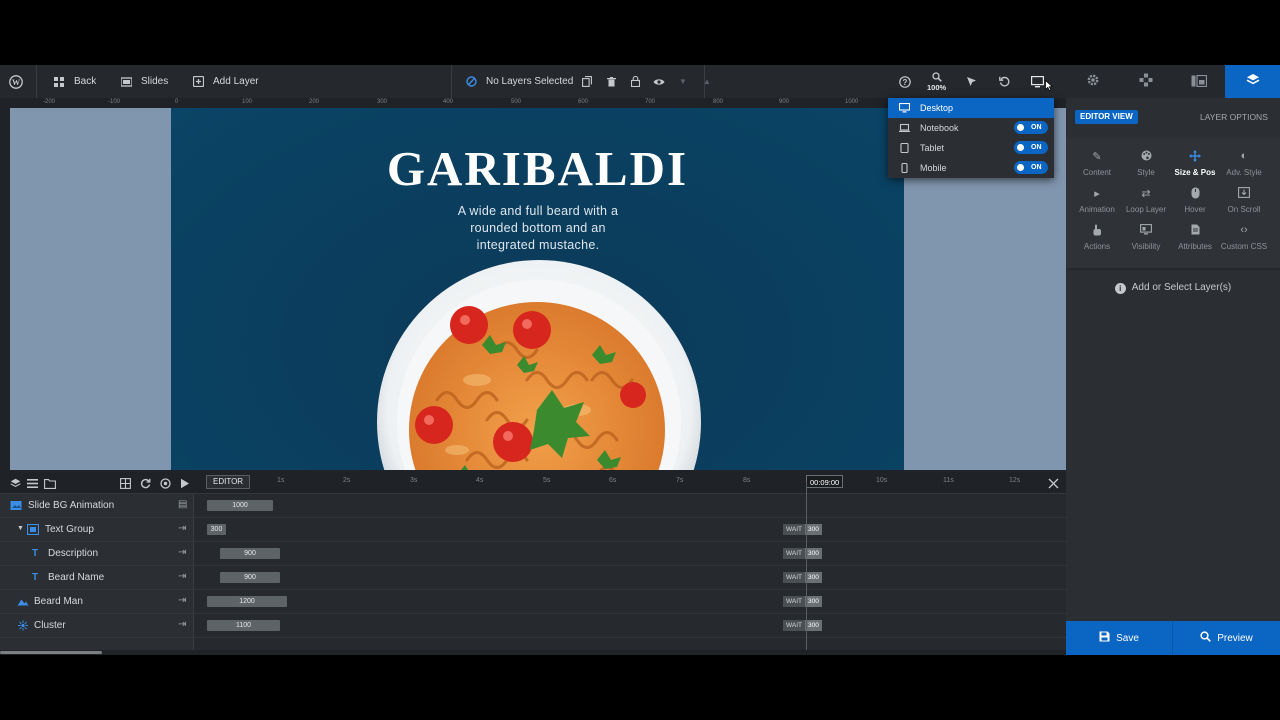  I want to click on editor-mode-label: EDITOR, so click(228, 482).